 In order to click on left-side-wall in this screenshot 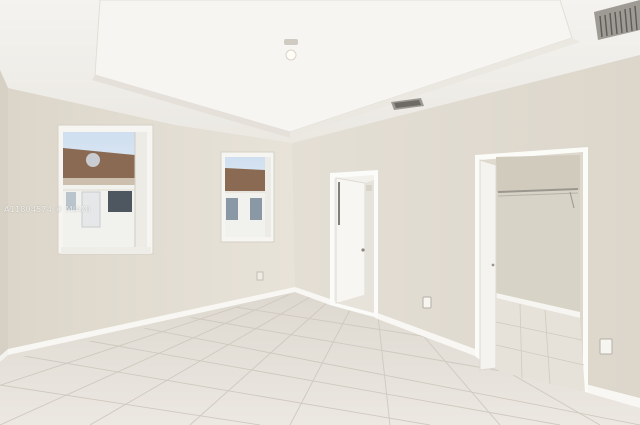, I will do `click(4, 216)`.